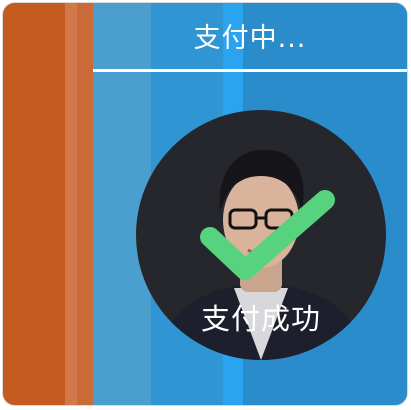 The height and width of the screenshot is (410, 411). I want to click on success-label: 支付成功, so click(260, 319).